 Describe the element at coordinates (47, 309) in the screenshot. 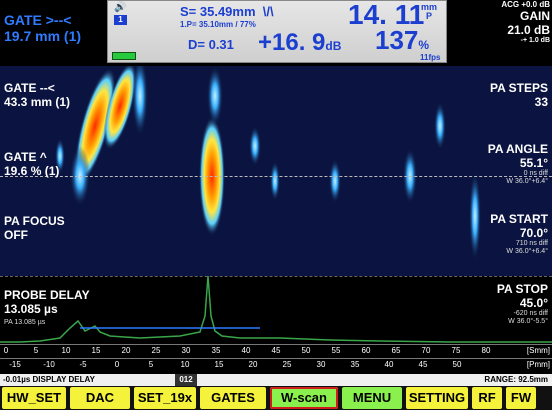

I see `probe-delay-label: PROBE DELAY 13.085 µs PA 13.085 µs` at that location.